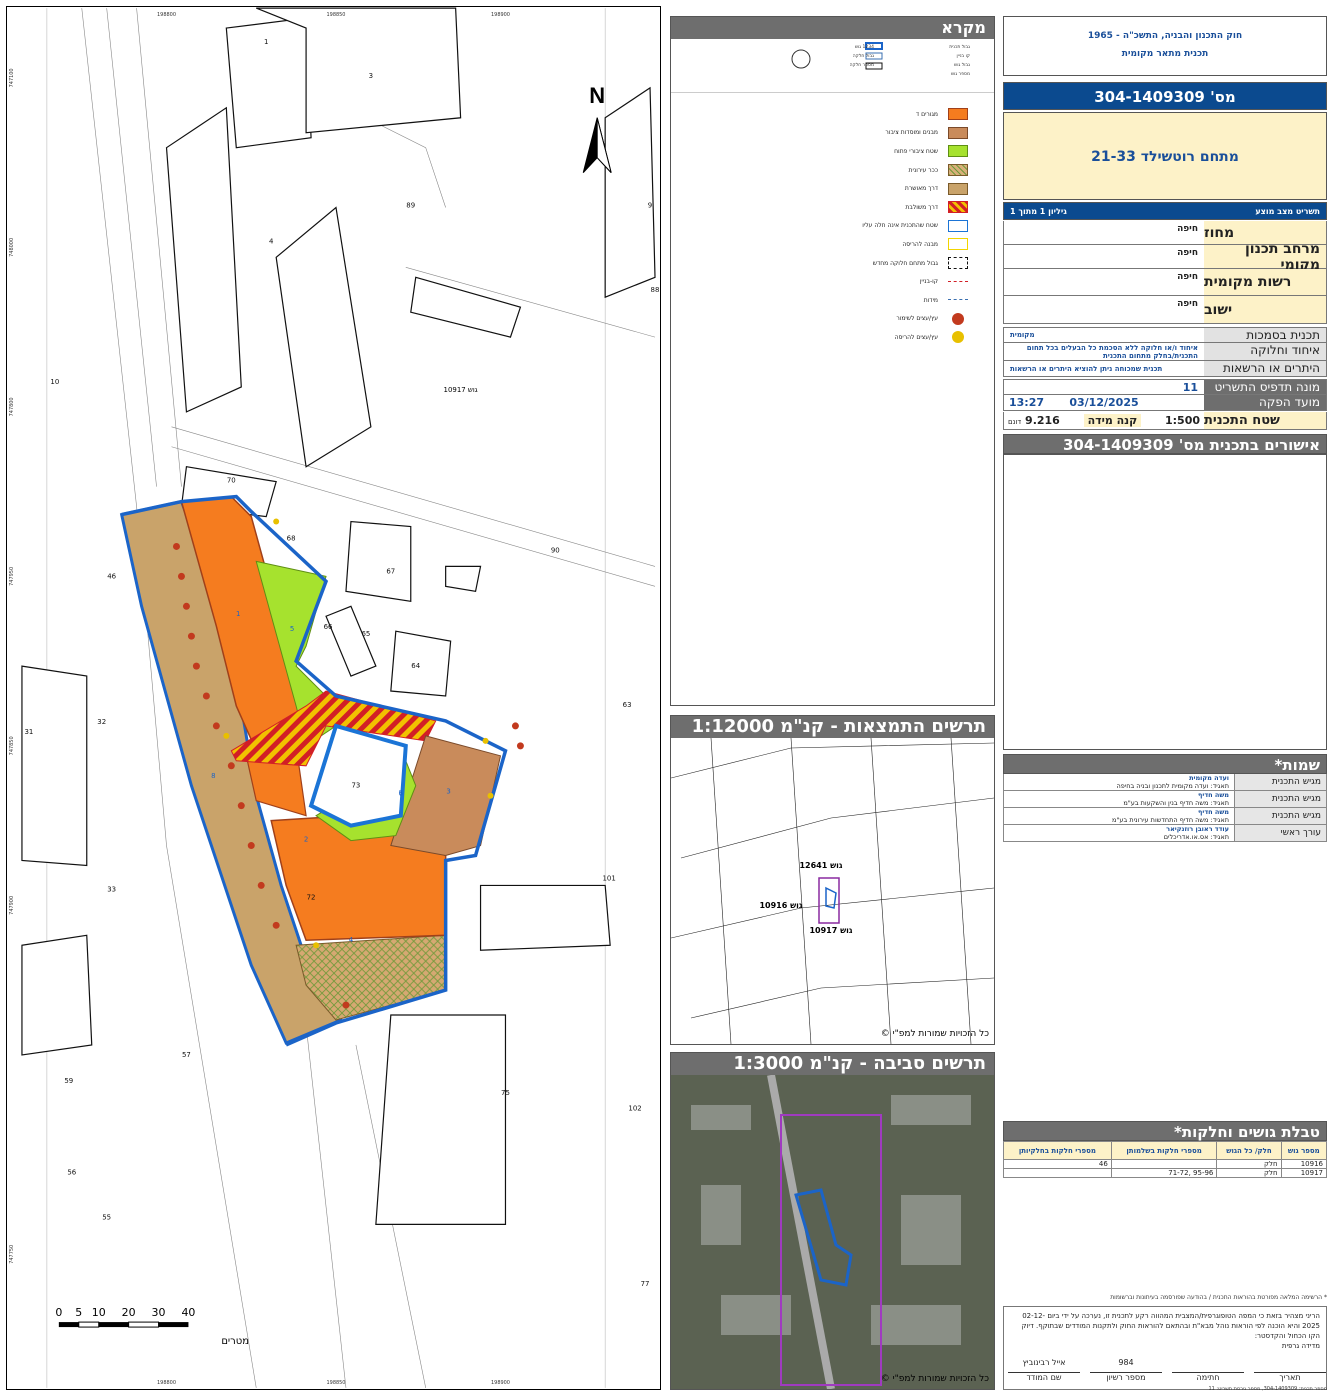 The image size is (1344, 1400). I want to click on left-coordinate: 747950, so click(12, 576).